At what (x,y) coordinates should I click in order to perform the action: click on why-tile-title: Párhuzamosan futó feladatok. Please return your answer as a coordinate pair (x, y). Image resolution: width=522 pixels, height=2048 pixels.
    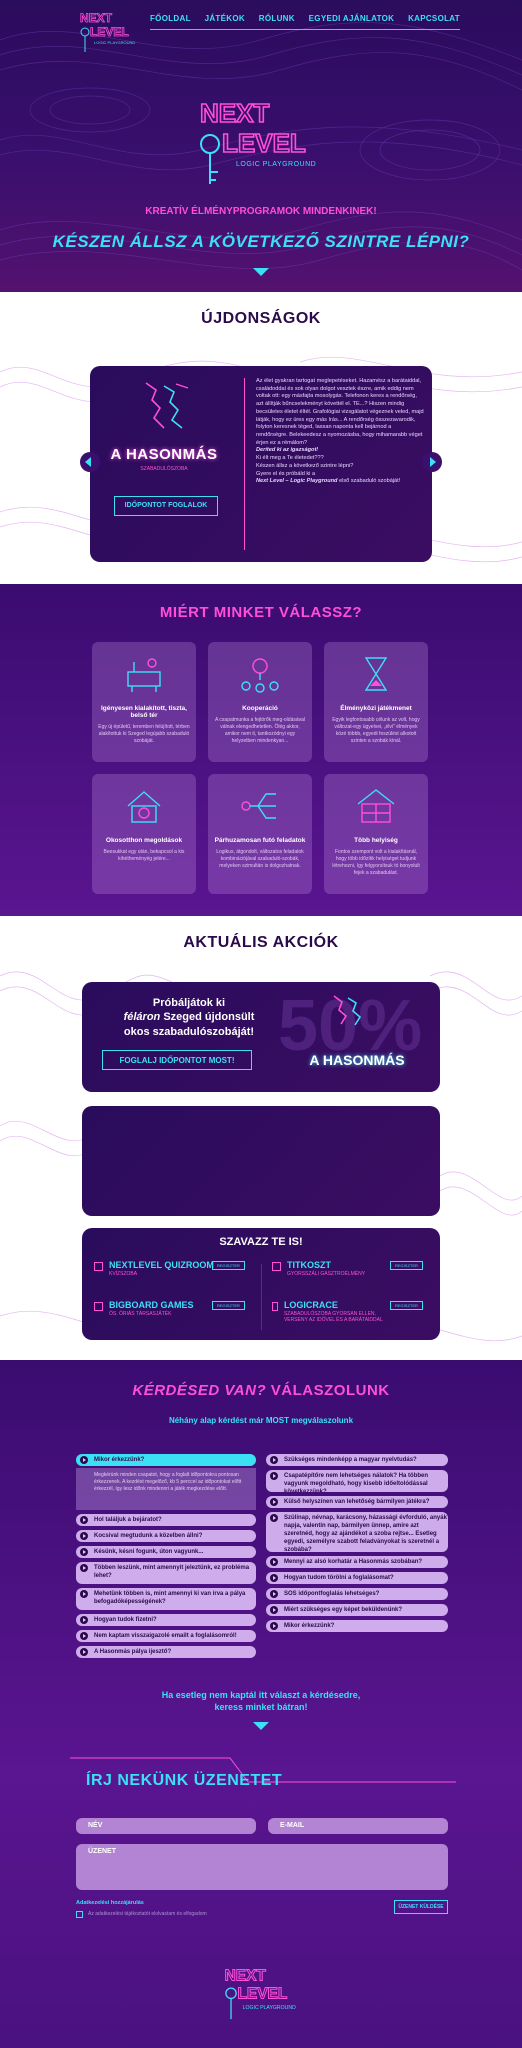
    Looking at the image, I should click on (260, 840).